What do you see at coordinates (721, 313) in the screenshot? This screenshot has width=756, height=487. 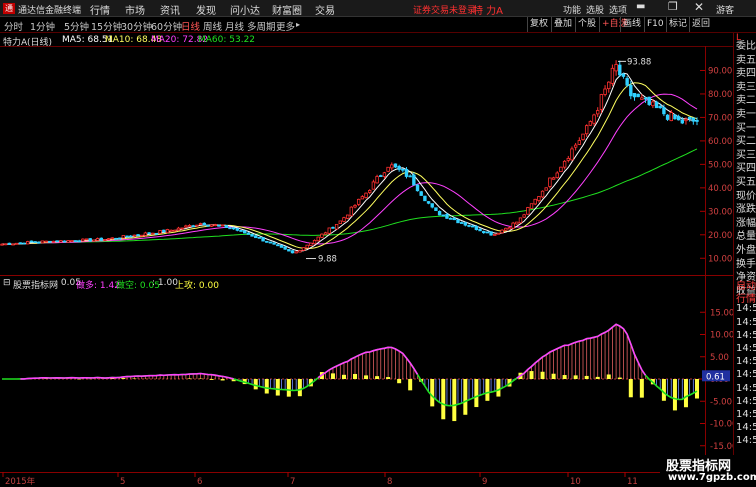 I see `indicator-axis-label: 15.00` at bounding box center [721, 313].